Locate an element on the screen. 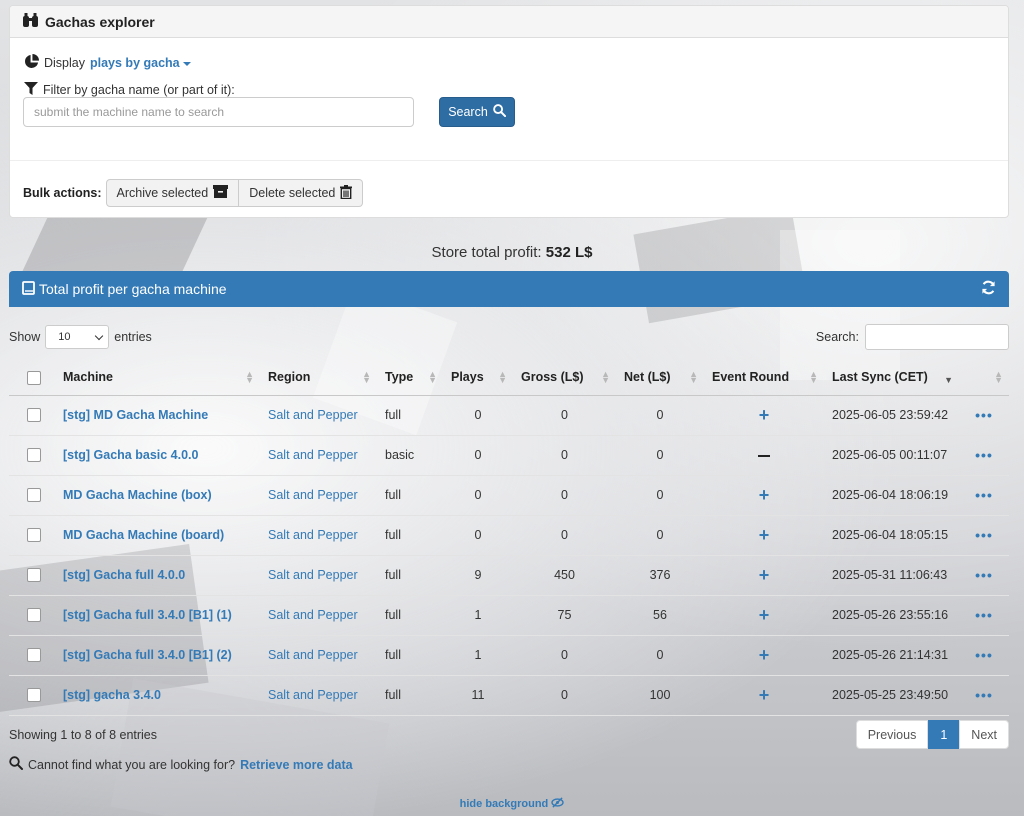 The image size is (1024, 816). archive-selected-button: Archive selected is located at coordinates (172, 193).